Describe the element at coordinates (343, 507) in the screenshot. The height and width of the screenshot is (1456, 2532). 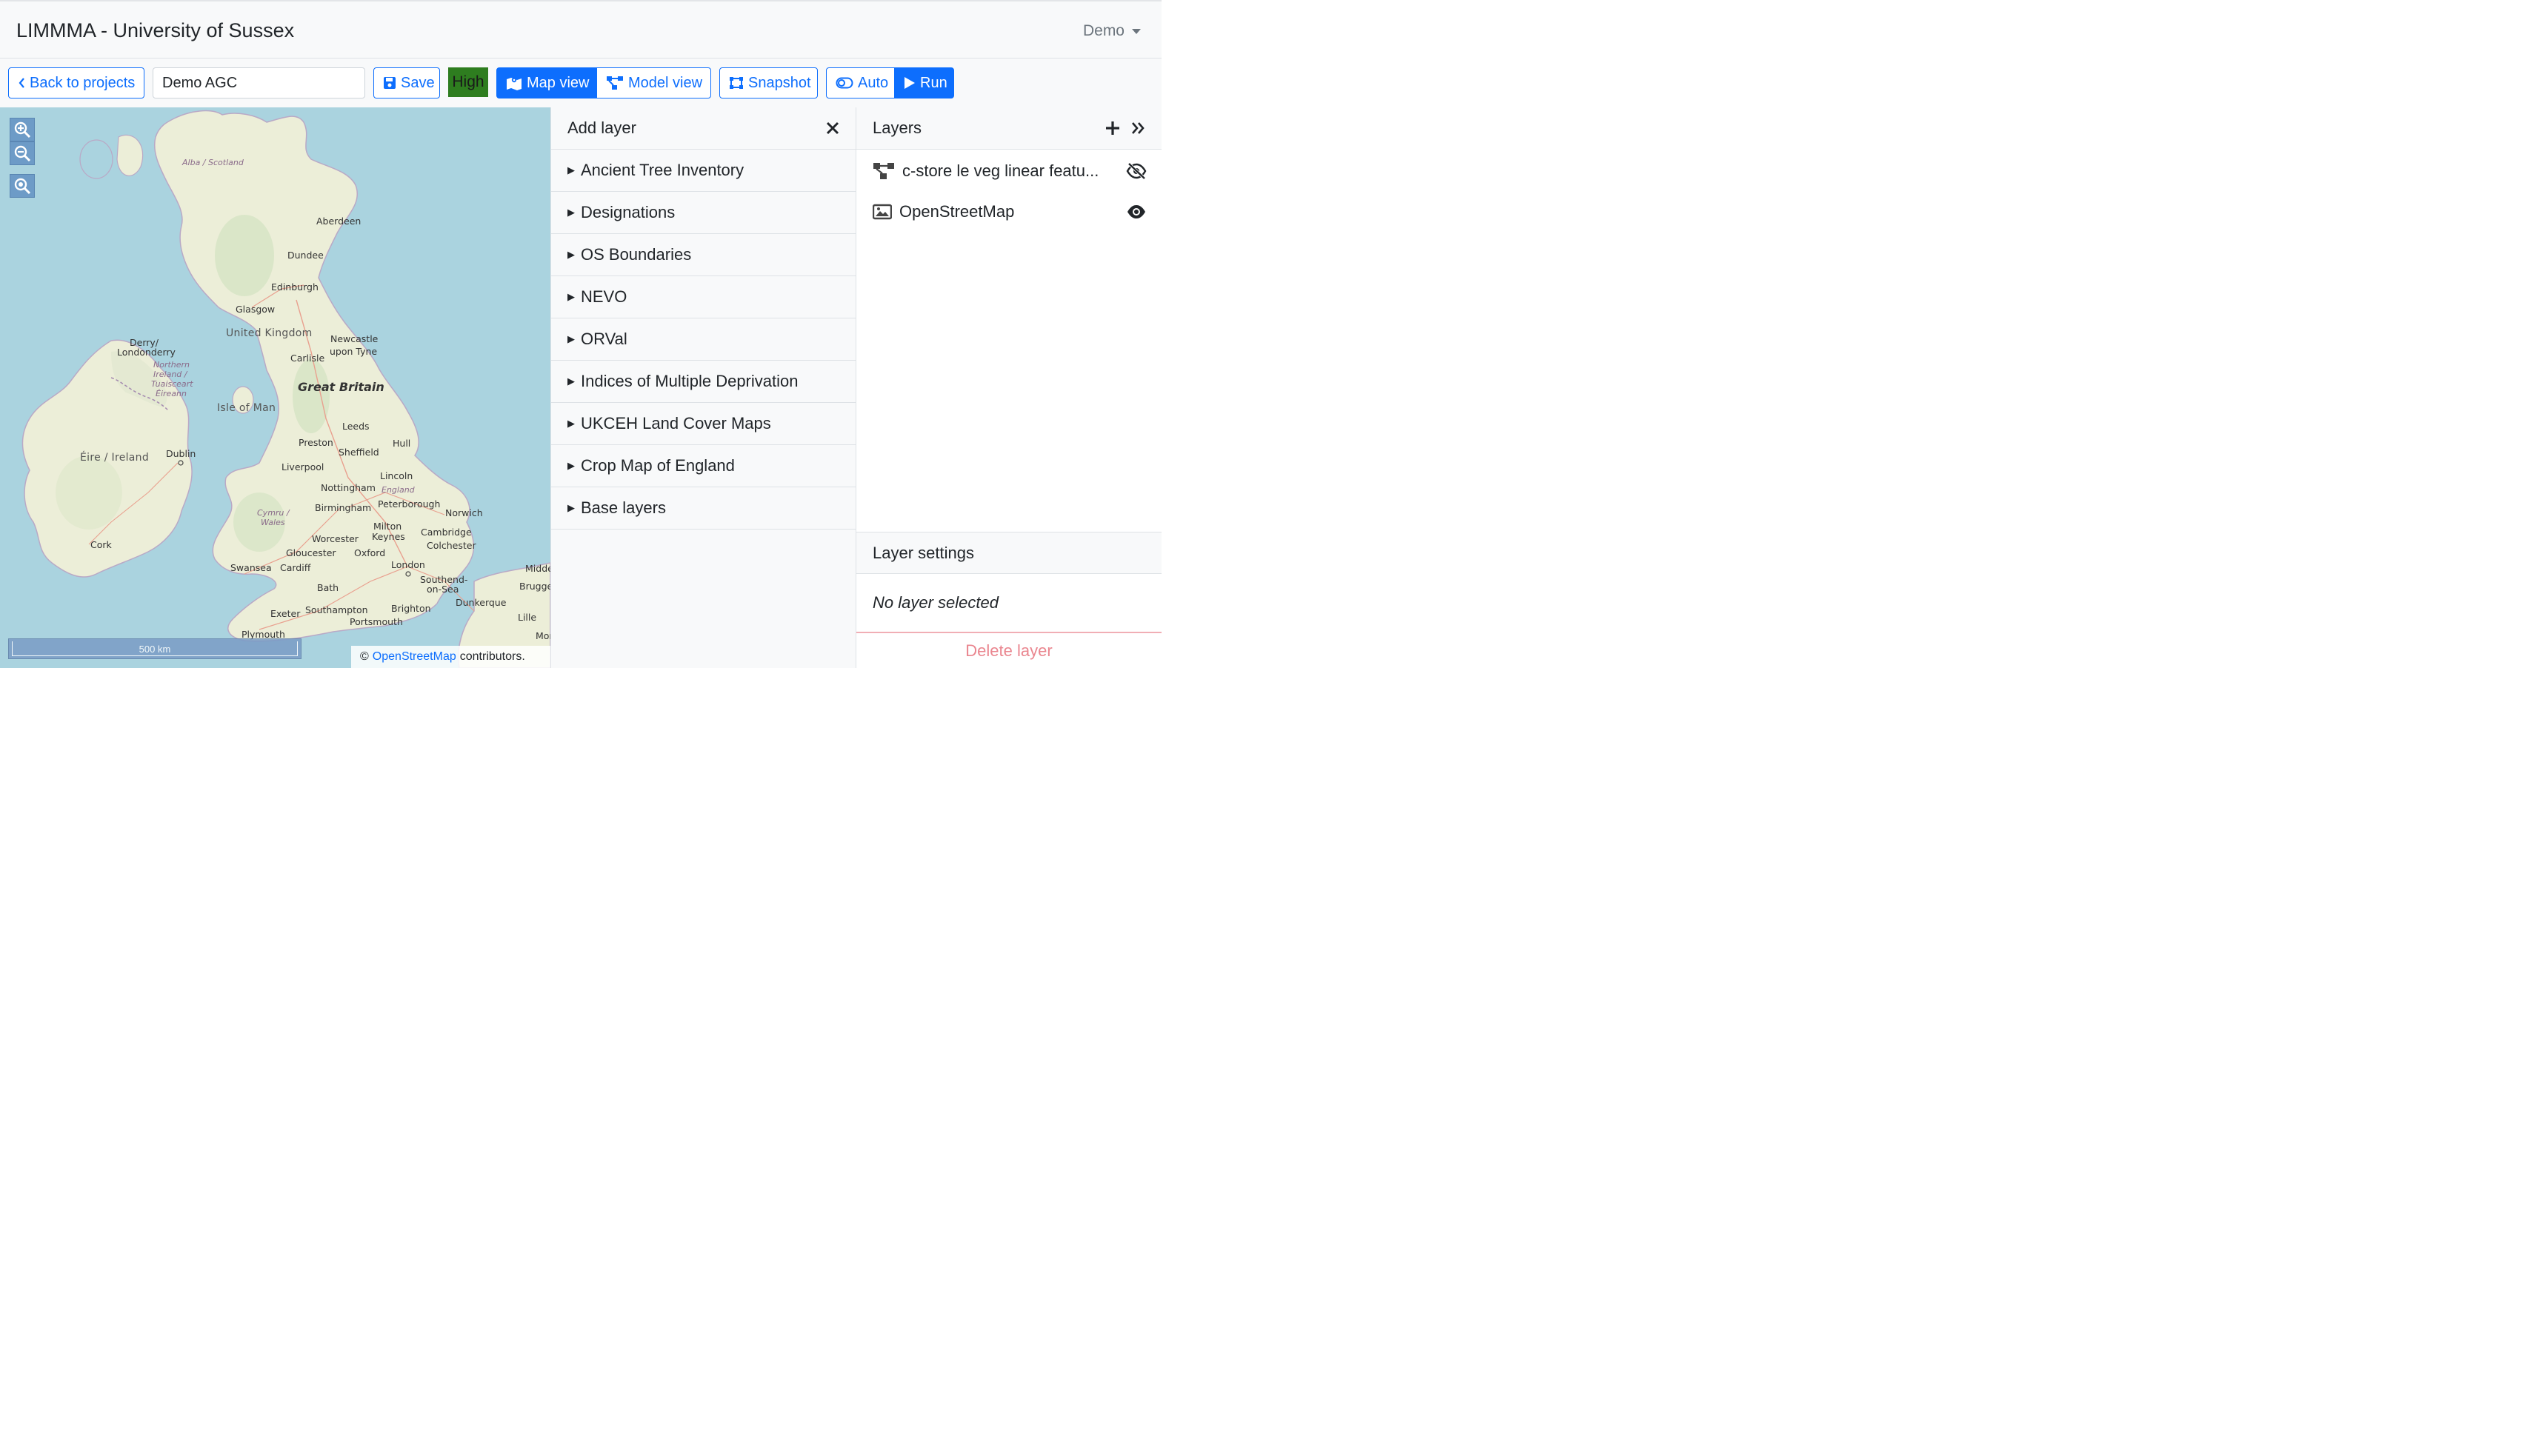
I see `map-label-birmingham: Birmingham` at that location.